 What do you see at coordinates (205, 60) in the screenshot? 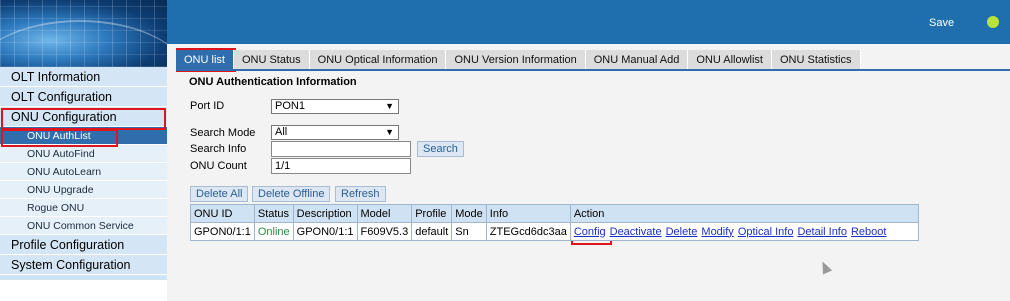
I see `tab-onu-list: ONU list` at bounding box center [205, 60].